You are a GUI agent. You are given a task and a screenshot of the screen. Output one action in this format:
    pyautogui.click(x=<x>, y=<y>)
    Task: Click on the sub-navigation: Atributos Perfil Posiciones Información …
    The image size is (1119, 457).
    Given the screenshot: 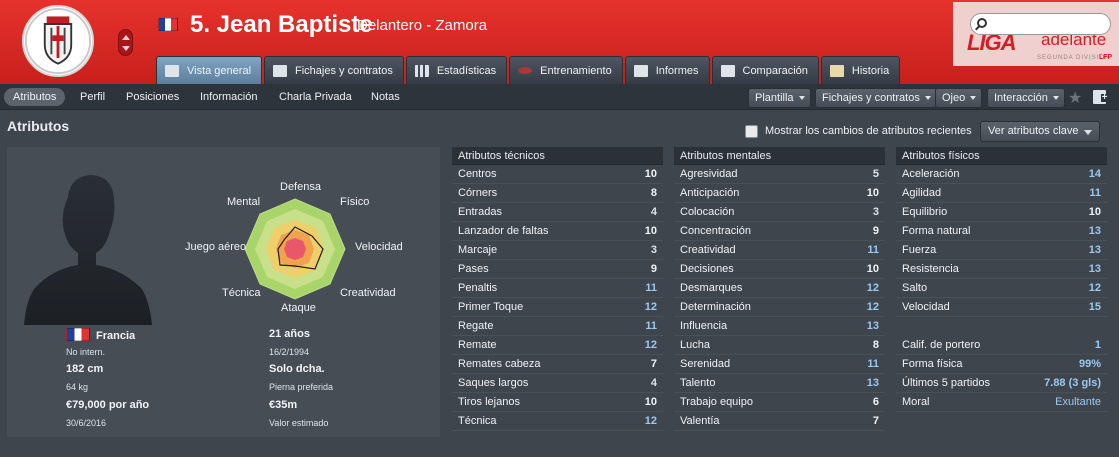 What is the action you would take?
    pyautogui.click(x=559, y=97)
    